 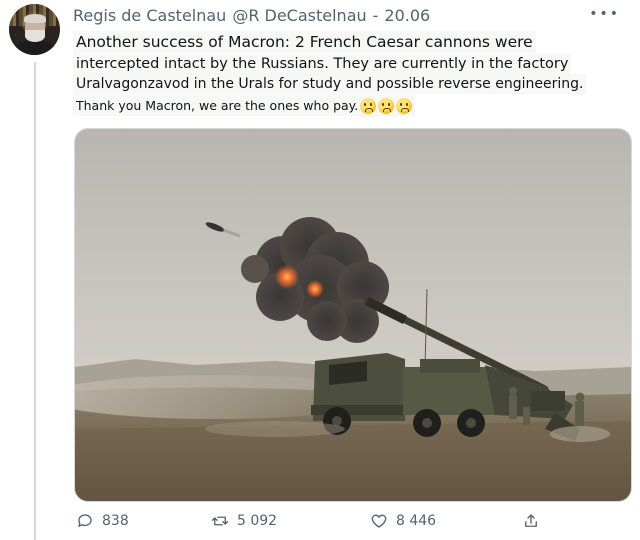 What do you see at coordinates (34, 29) in the screenshot?
I see `avatar` at bounding box center [34, 29].